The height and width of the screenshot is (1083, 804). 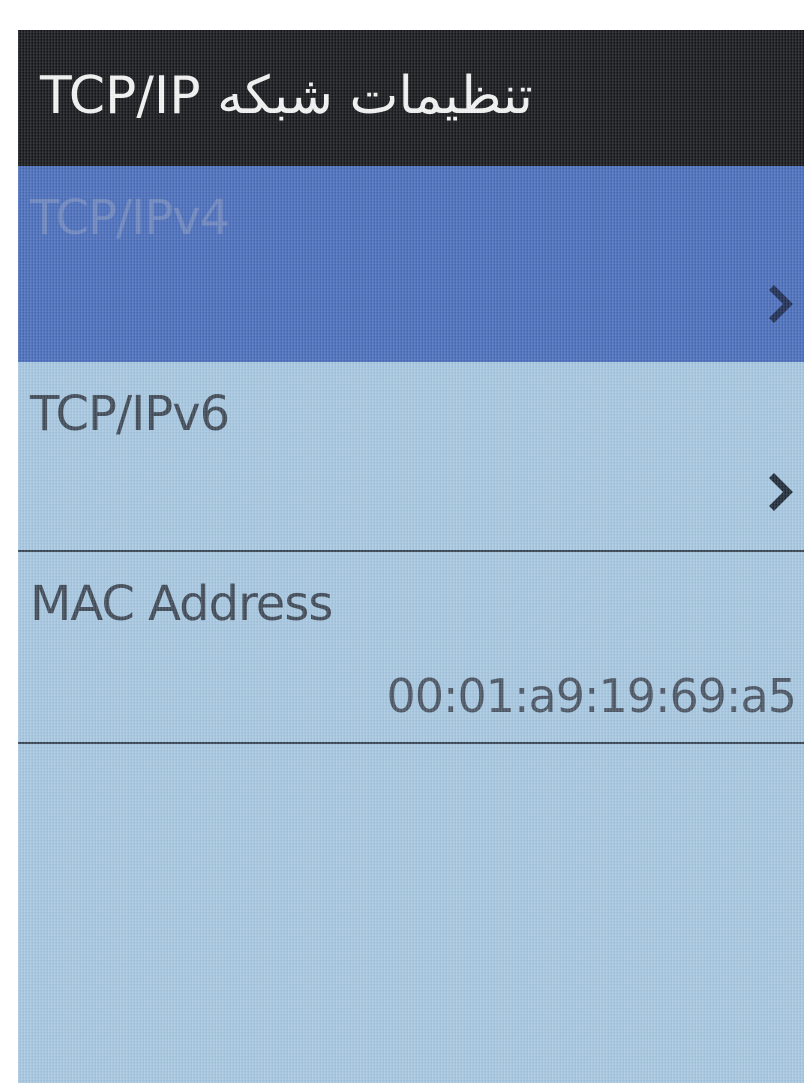 I want to click on title-bar: تنظیمات شبکه TCP/IP, so click(x=411, y=98).